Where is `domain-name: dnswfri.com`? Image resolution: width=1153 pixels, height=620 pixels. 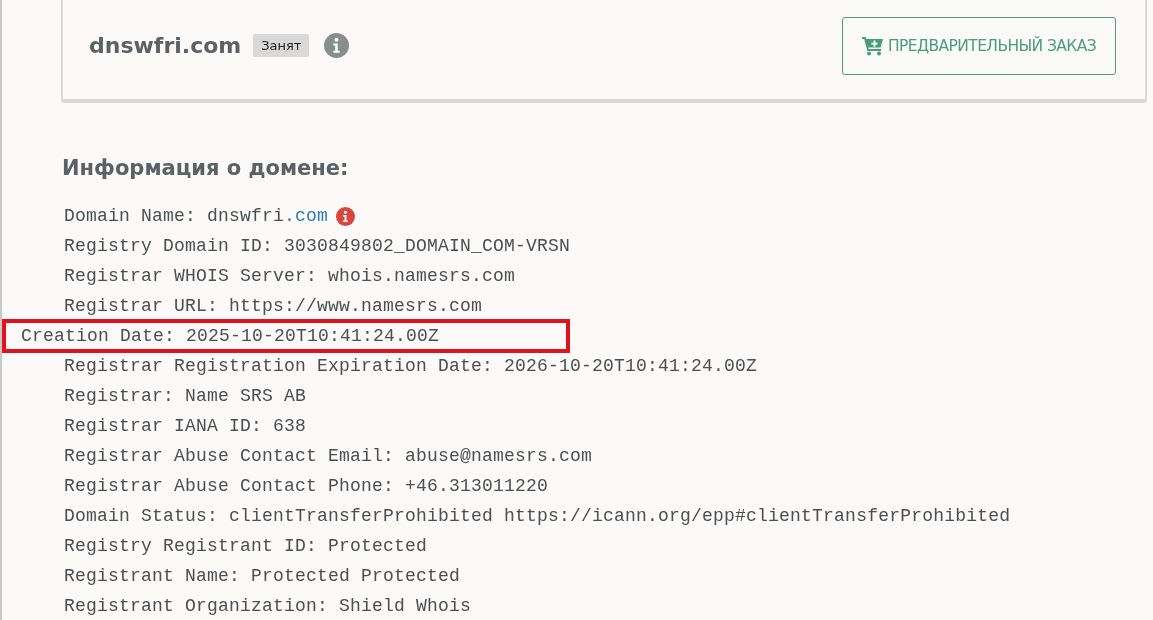 domain-name: dnswfri.com is located at coordinates (165, 45).